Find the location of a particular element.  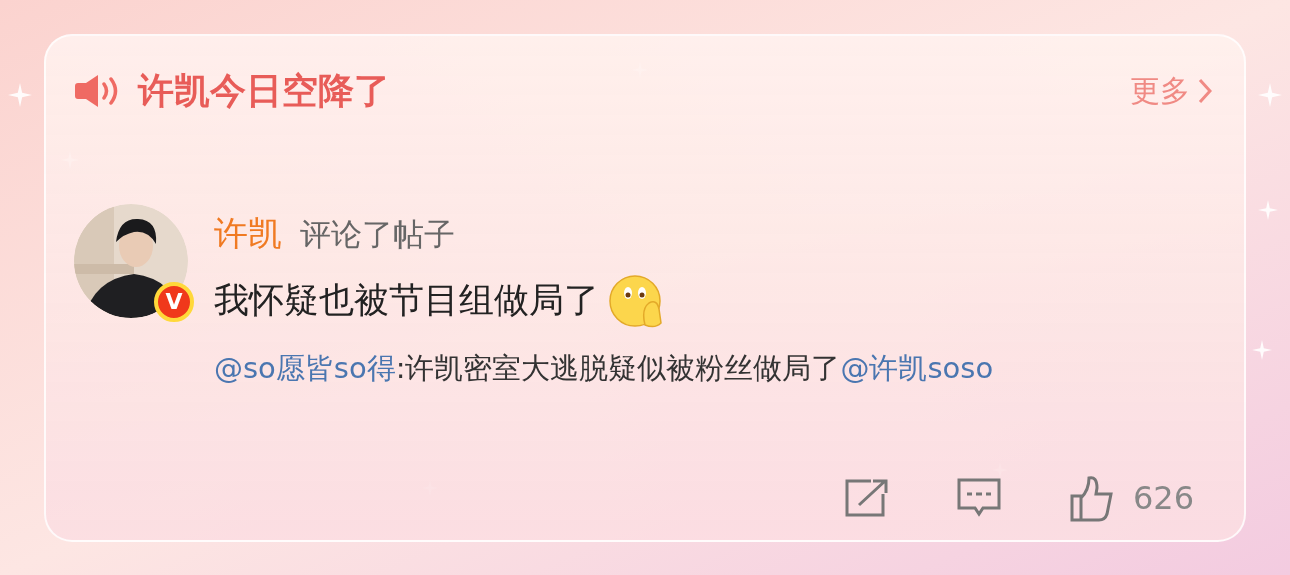

section-title: 许凯今日空降了 is located at coordinates (264, 90).